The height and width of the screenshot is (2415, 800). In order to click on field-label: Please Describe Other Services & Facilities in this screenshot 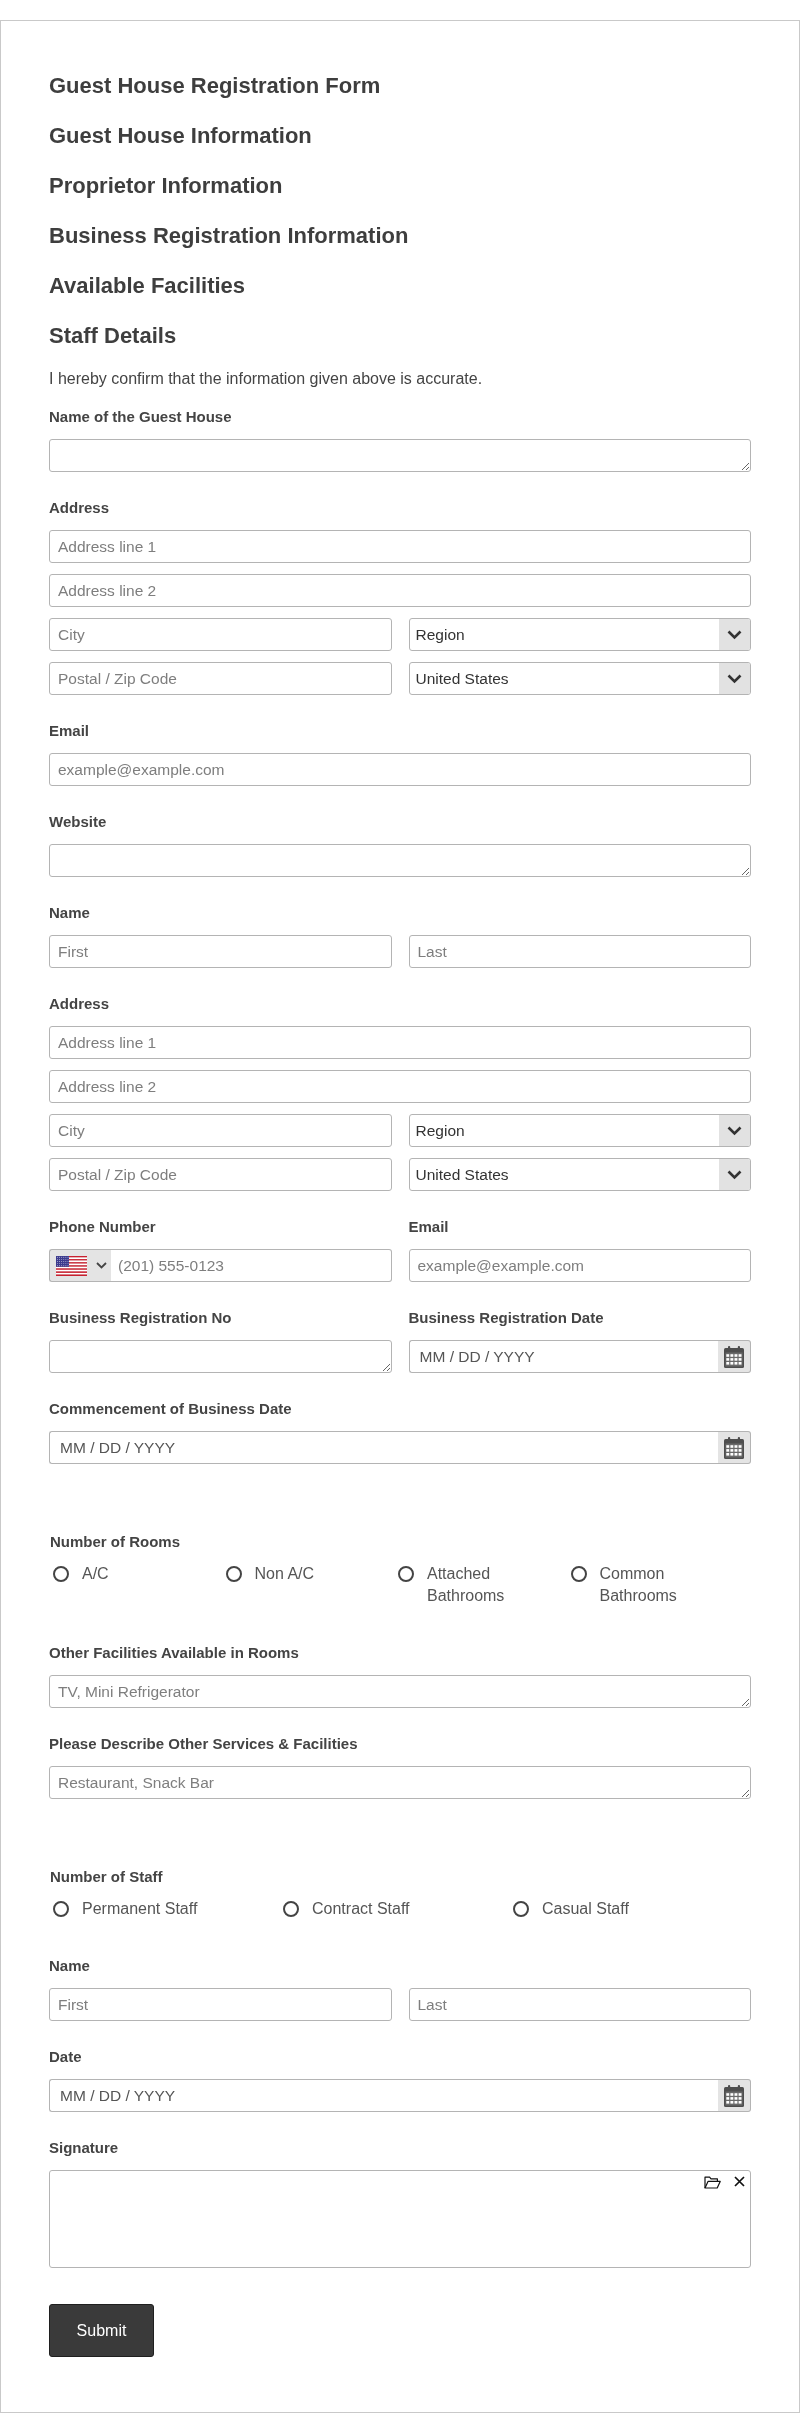, I will do `click(203, 1744)`.